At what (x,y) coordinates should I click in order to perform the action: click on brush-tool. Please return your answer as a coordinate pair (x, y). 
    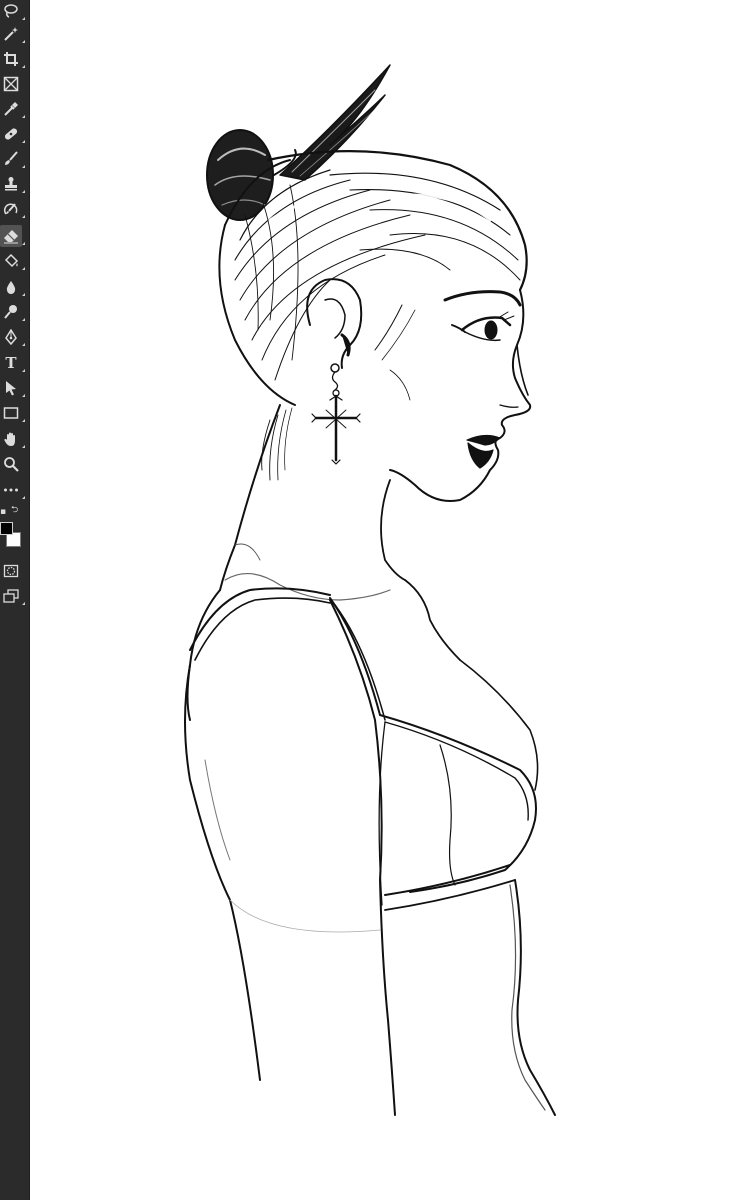
    Looking at the image, I should click on (12, 159).